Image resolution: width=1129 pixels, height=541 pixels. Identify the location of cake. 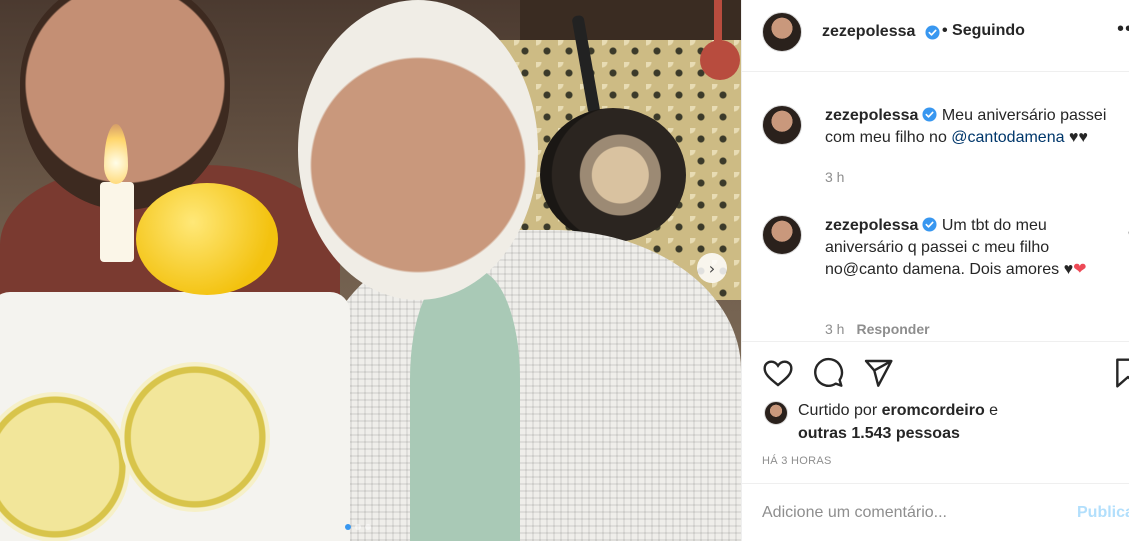
(175, 416).